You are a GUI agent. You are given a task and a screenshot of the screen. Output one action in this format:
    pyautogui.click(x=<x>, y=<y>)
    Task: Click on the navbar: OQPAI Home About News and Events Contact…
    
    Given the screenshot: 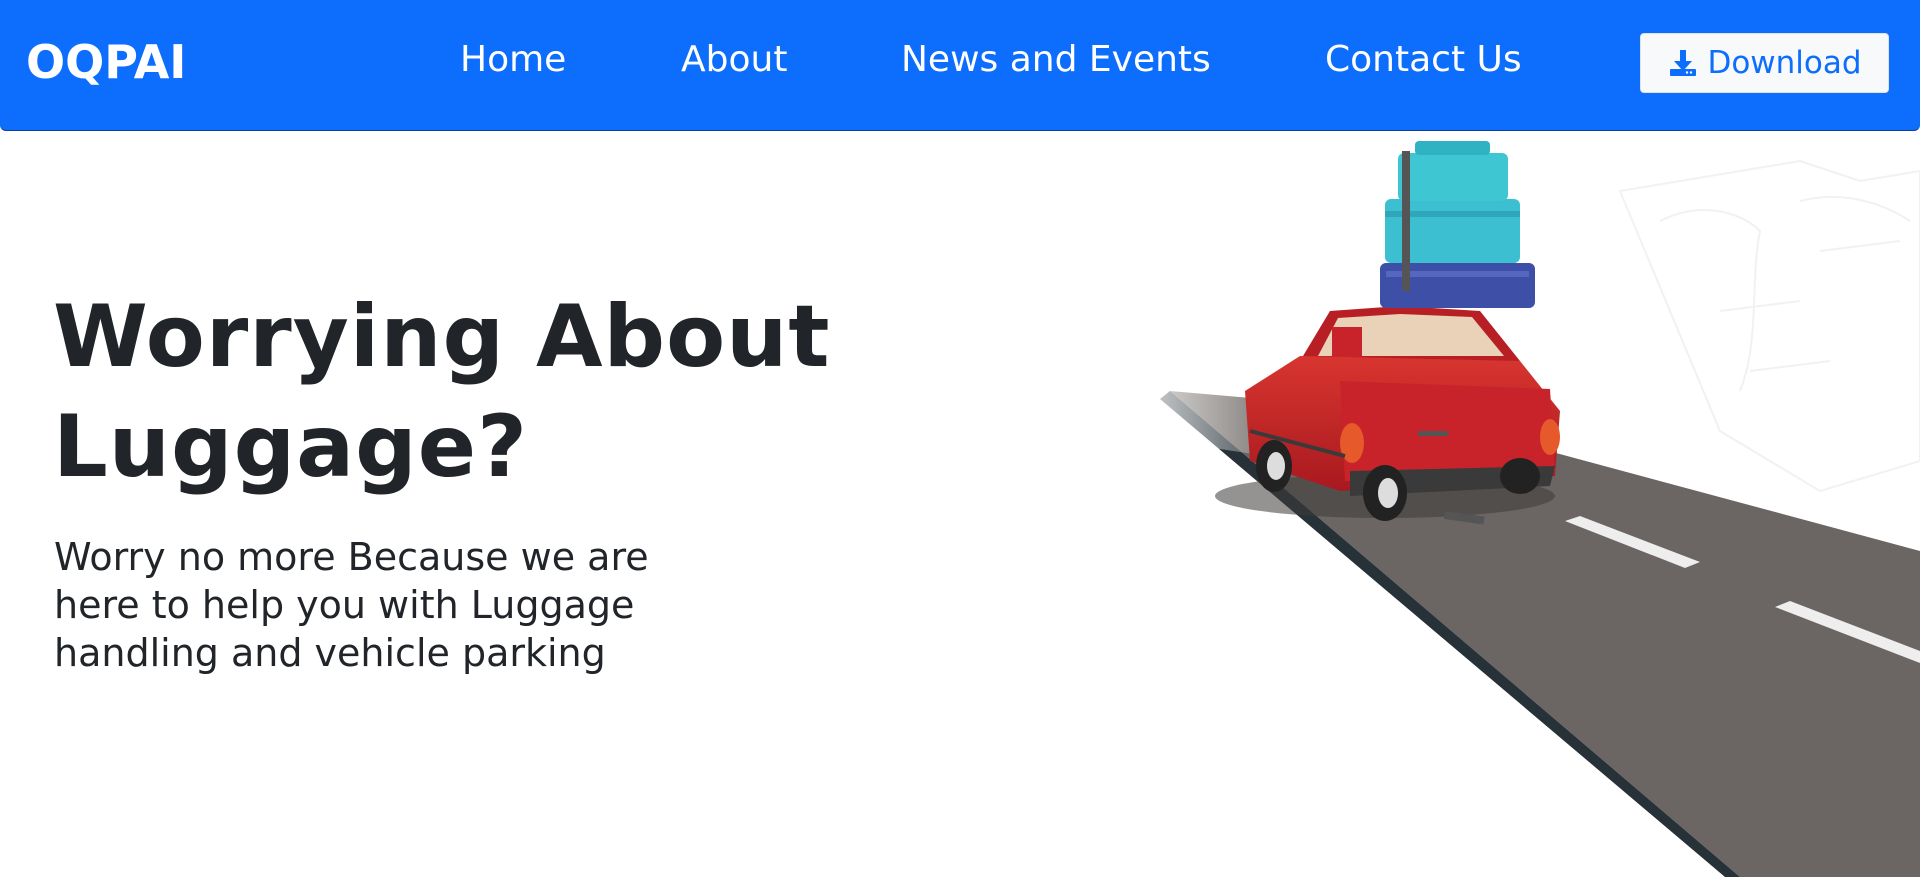 What is the action you would take?
    pyautogui.click(x=960, y=65)
    